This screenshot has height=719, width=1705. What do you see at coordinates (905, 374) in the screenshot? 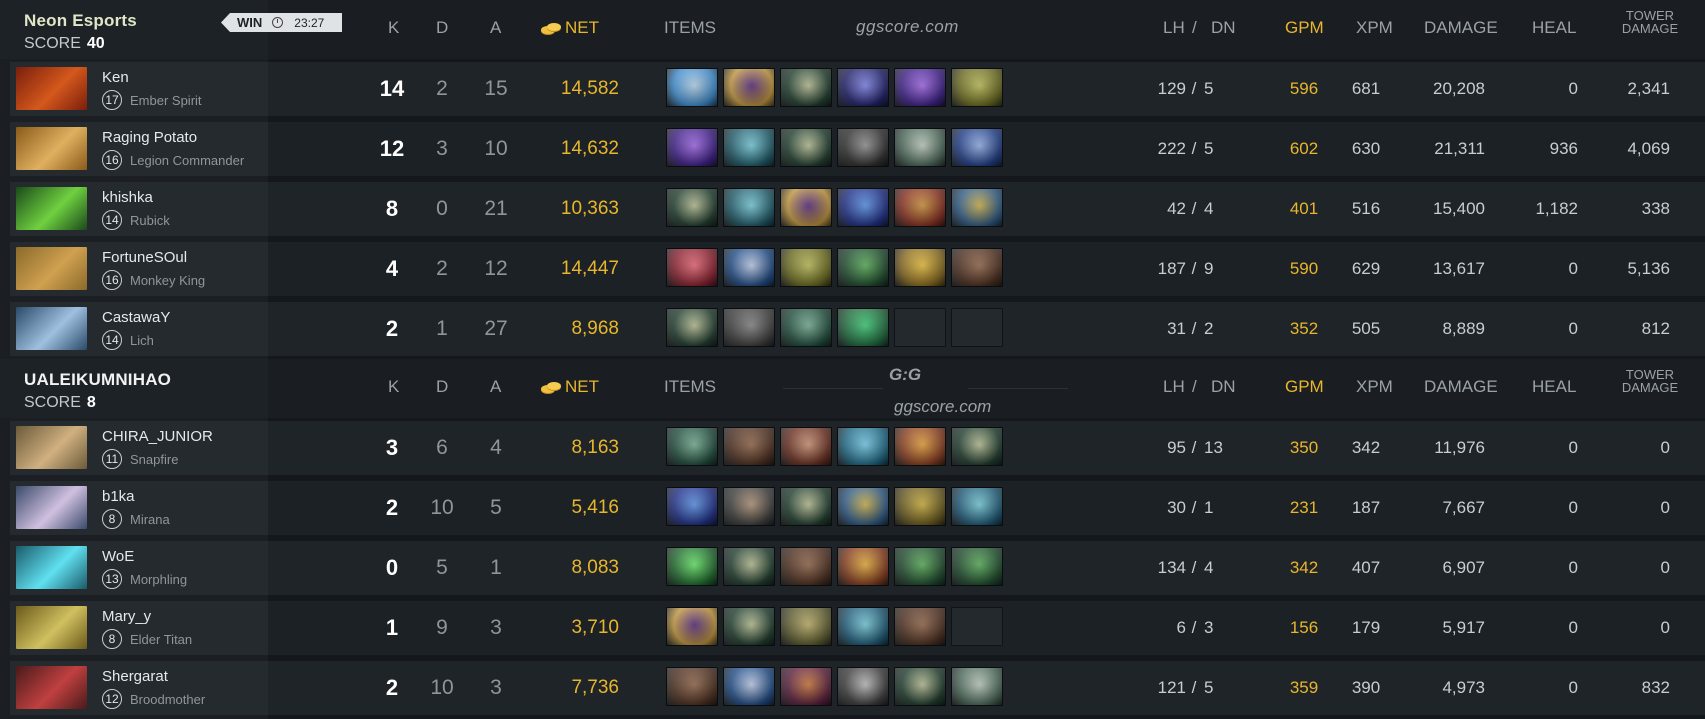
I see `watermark-logo: G:G` at bounding box center [905, 374].